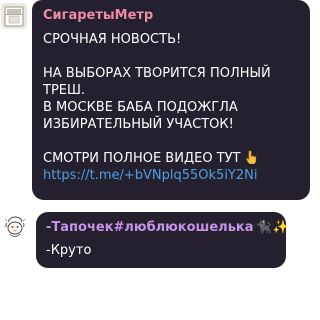  Describe the element at coordinates (171, 15) in the screenshot. I see `sender-name: СигаретыМетр` at that location.